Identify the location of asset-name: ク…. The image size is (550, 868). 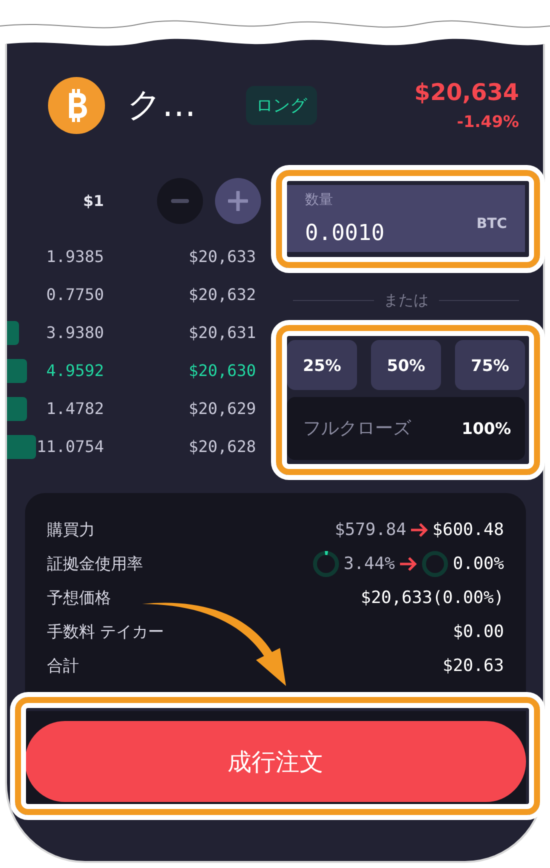
(162, 105).